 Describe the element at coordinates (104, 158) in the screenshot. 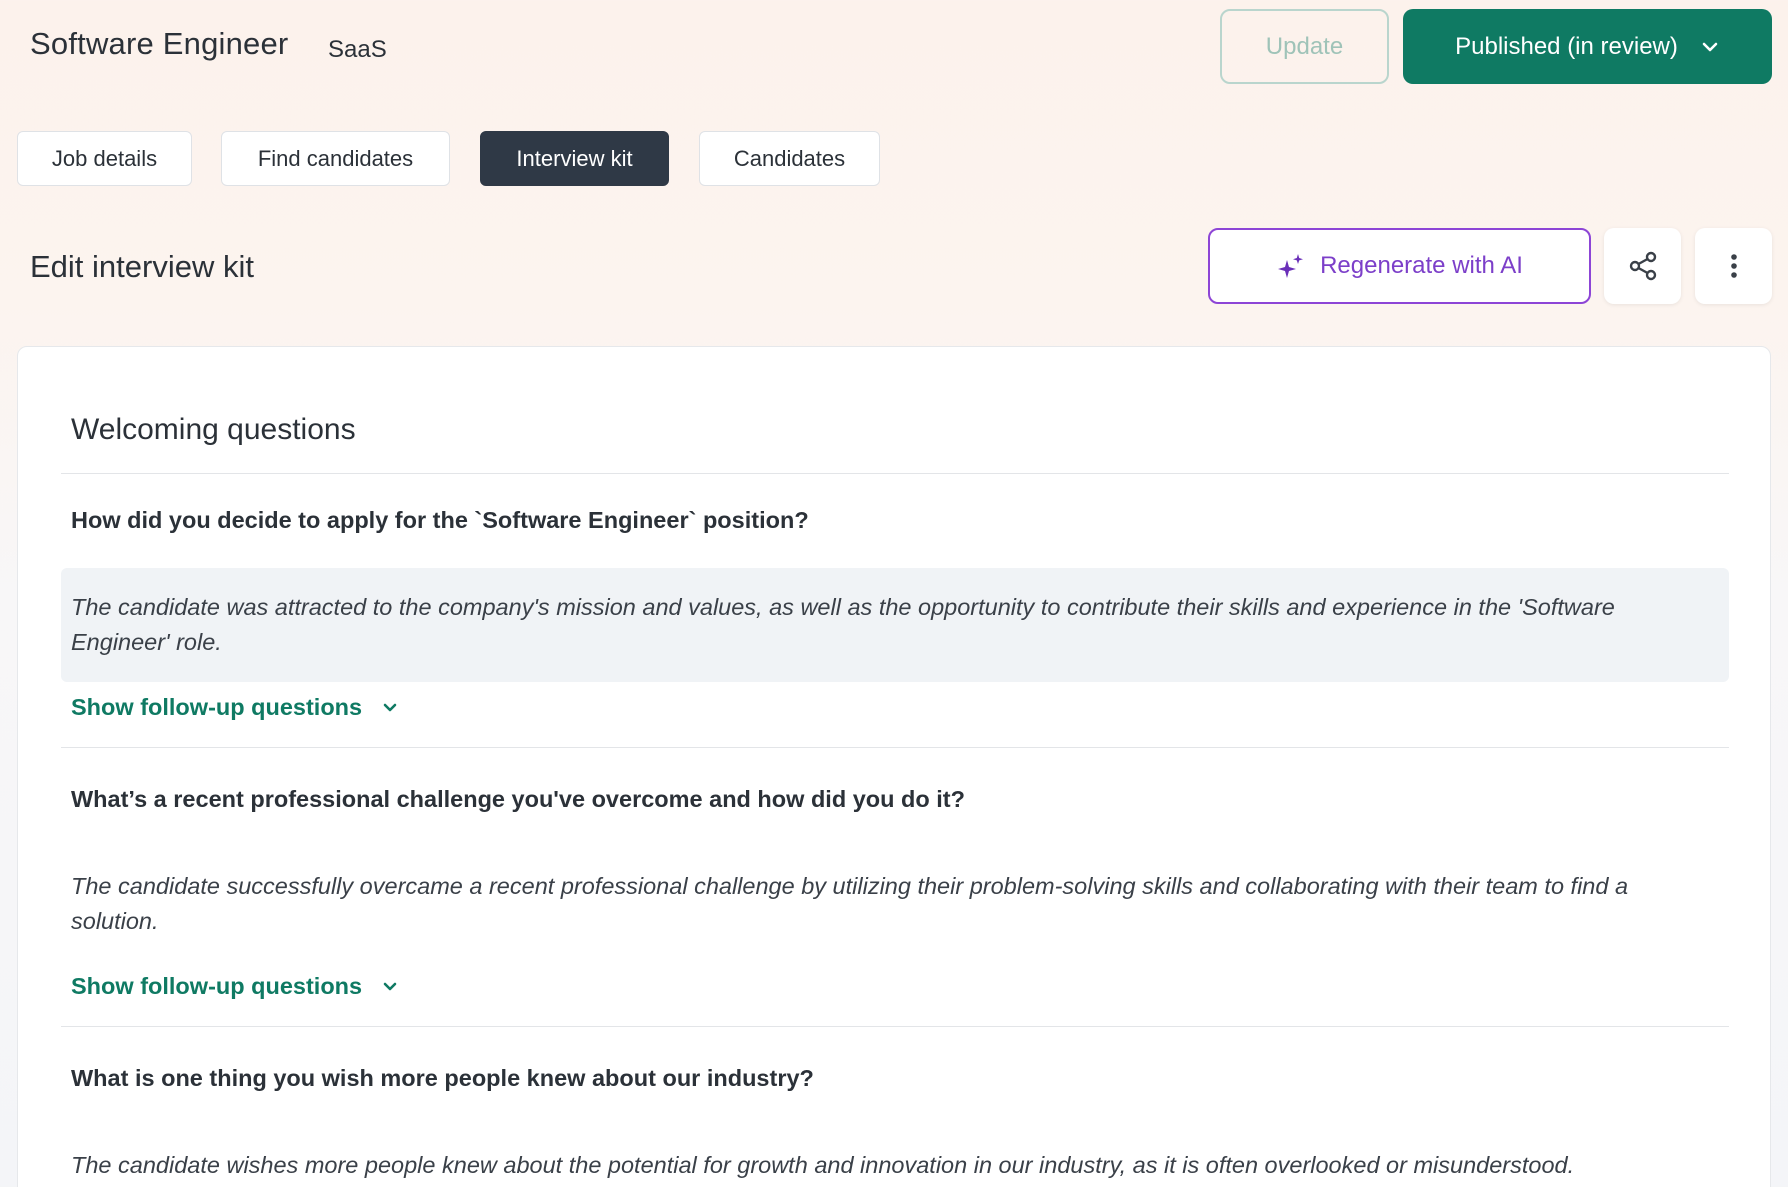

I see `tab-job-details: Job details` at that location.